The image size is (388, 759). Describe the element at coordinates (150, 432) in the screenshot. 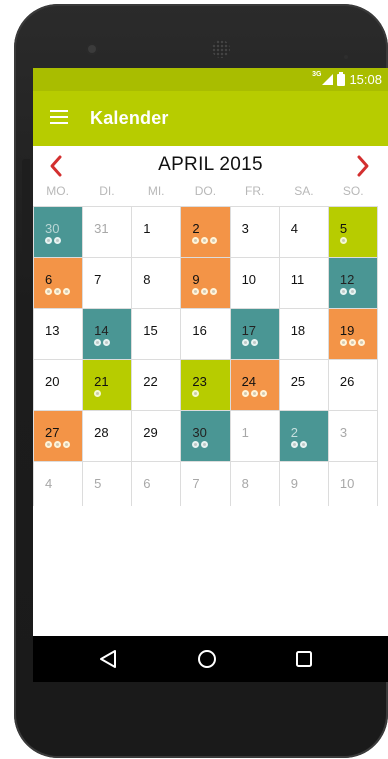

I see `day-number: 29` at that location.